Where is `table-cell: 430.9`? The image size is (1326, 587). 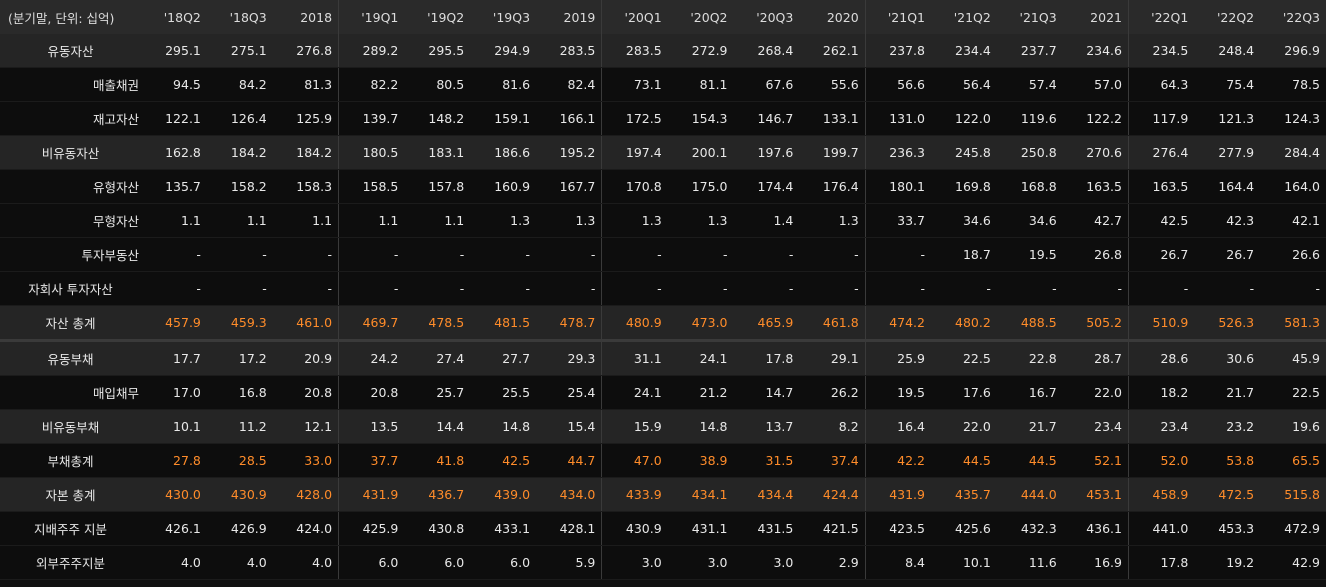
table-cell: 430.9 is located at coordinates (239, 494).